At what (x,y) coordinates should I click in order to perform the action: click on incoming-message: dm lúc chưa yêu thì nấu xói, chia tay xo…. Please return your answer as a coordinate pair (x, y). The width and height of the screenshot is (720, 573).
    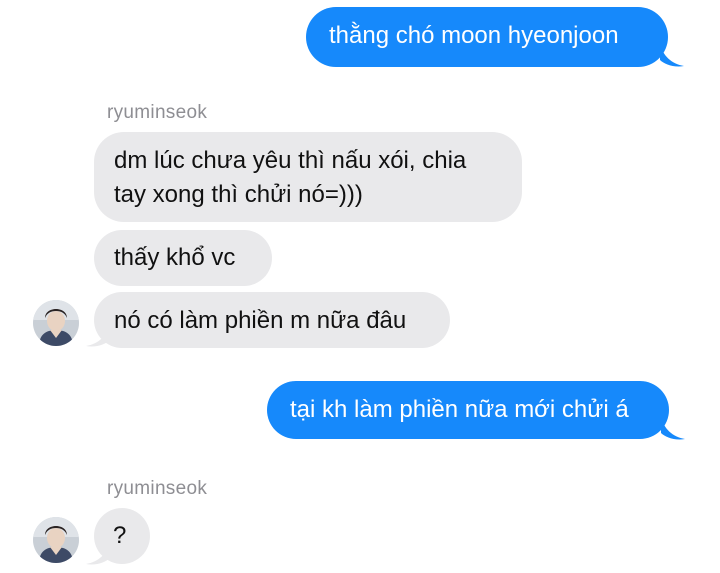
    Looking at the image, I should click on (308, 177).